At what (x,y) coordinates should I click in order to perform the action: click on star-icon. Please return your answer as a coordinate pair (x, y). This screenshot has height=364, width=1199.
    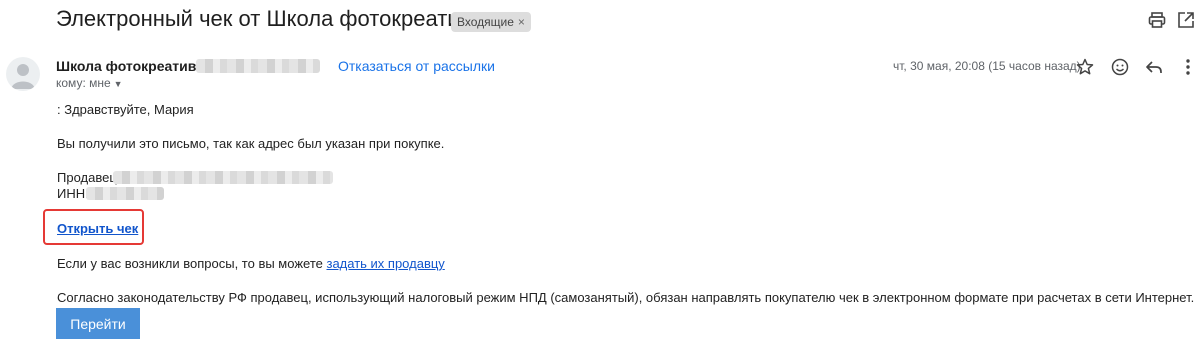
    Looking at the image, I should click on (1085, 67).